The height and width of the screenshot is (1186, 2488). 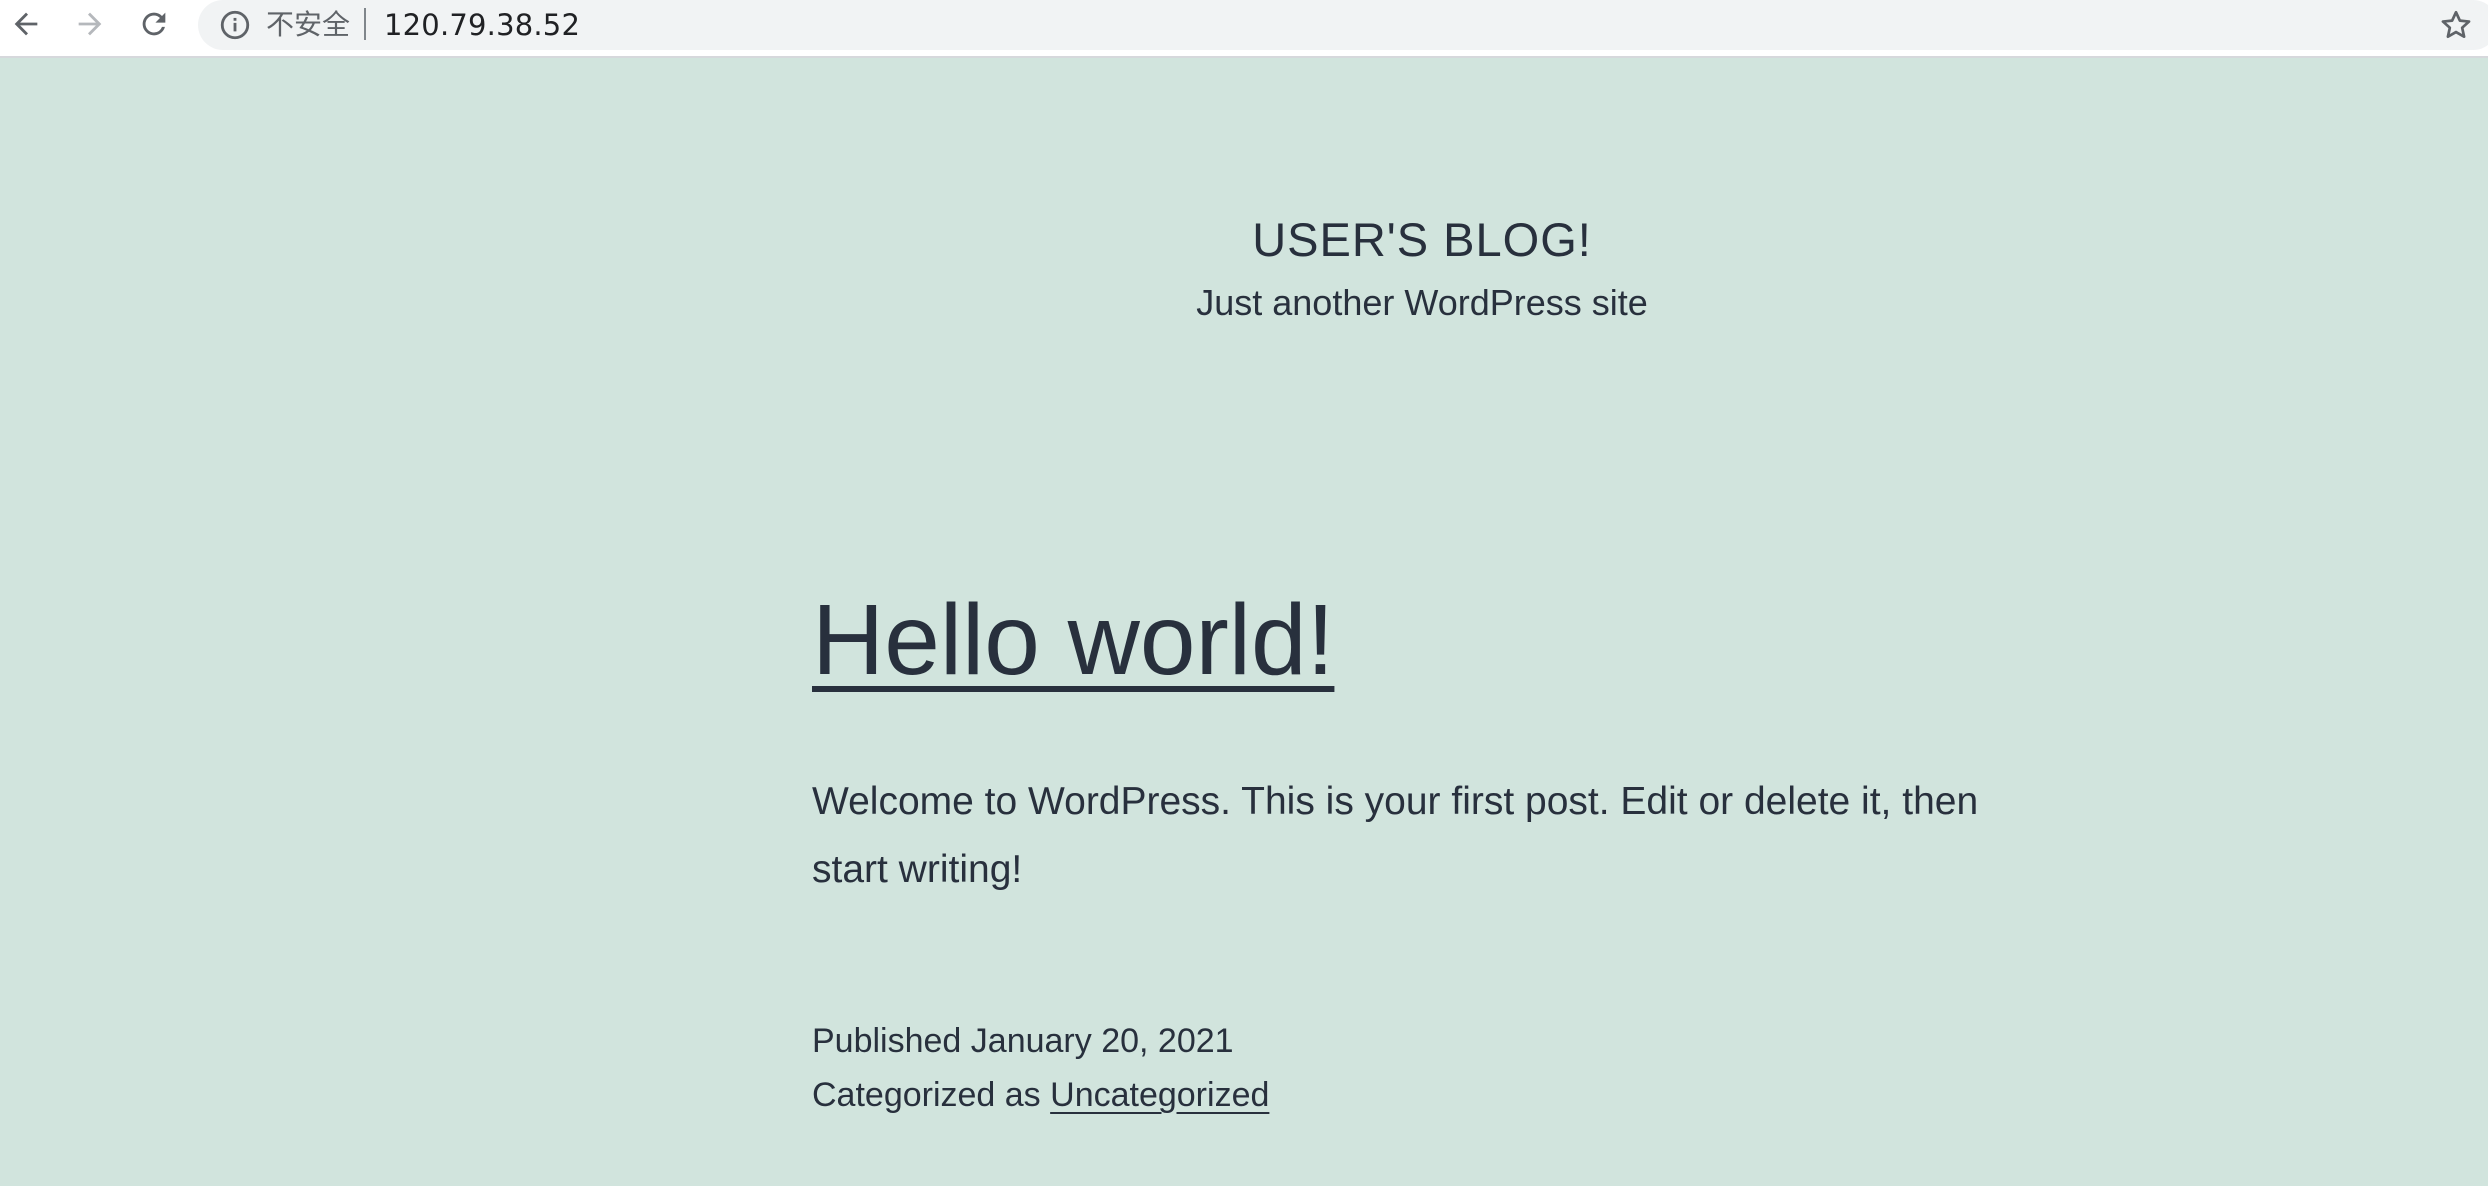 I want to click on back-icon, so click(x=26, y=24).